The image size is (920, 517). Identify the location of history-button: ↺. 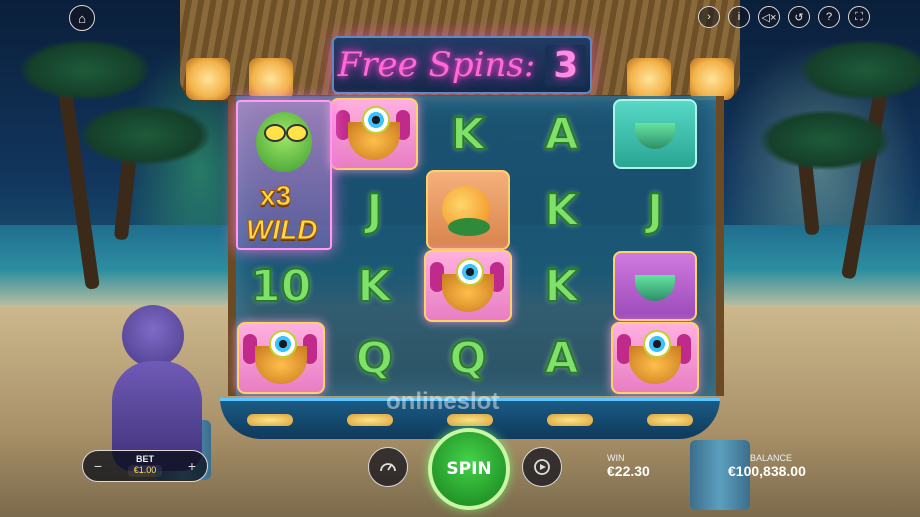
(799, 17).